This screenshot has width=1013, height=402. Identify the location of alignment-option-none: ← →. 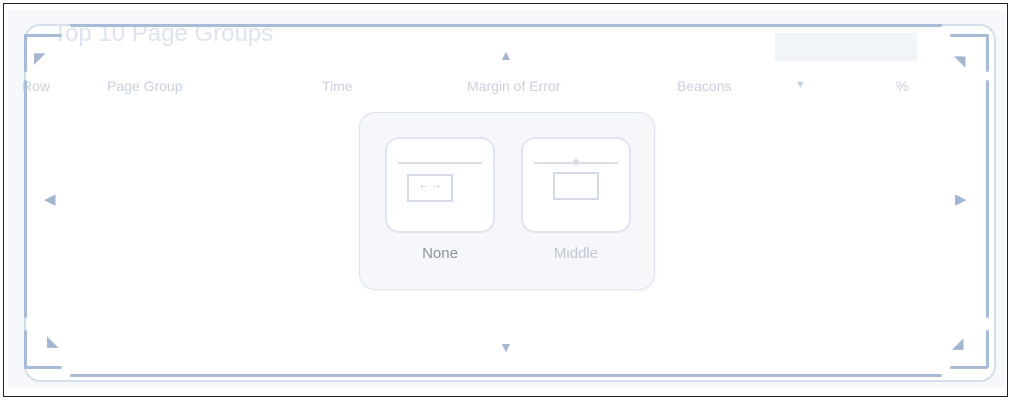
(440, 185).